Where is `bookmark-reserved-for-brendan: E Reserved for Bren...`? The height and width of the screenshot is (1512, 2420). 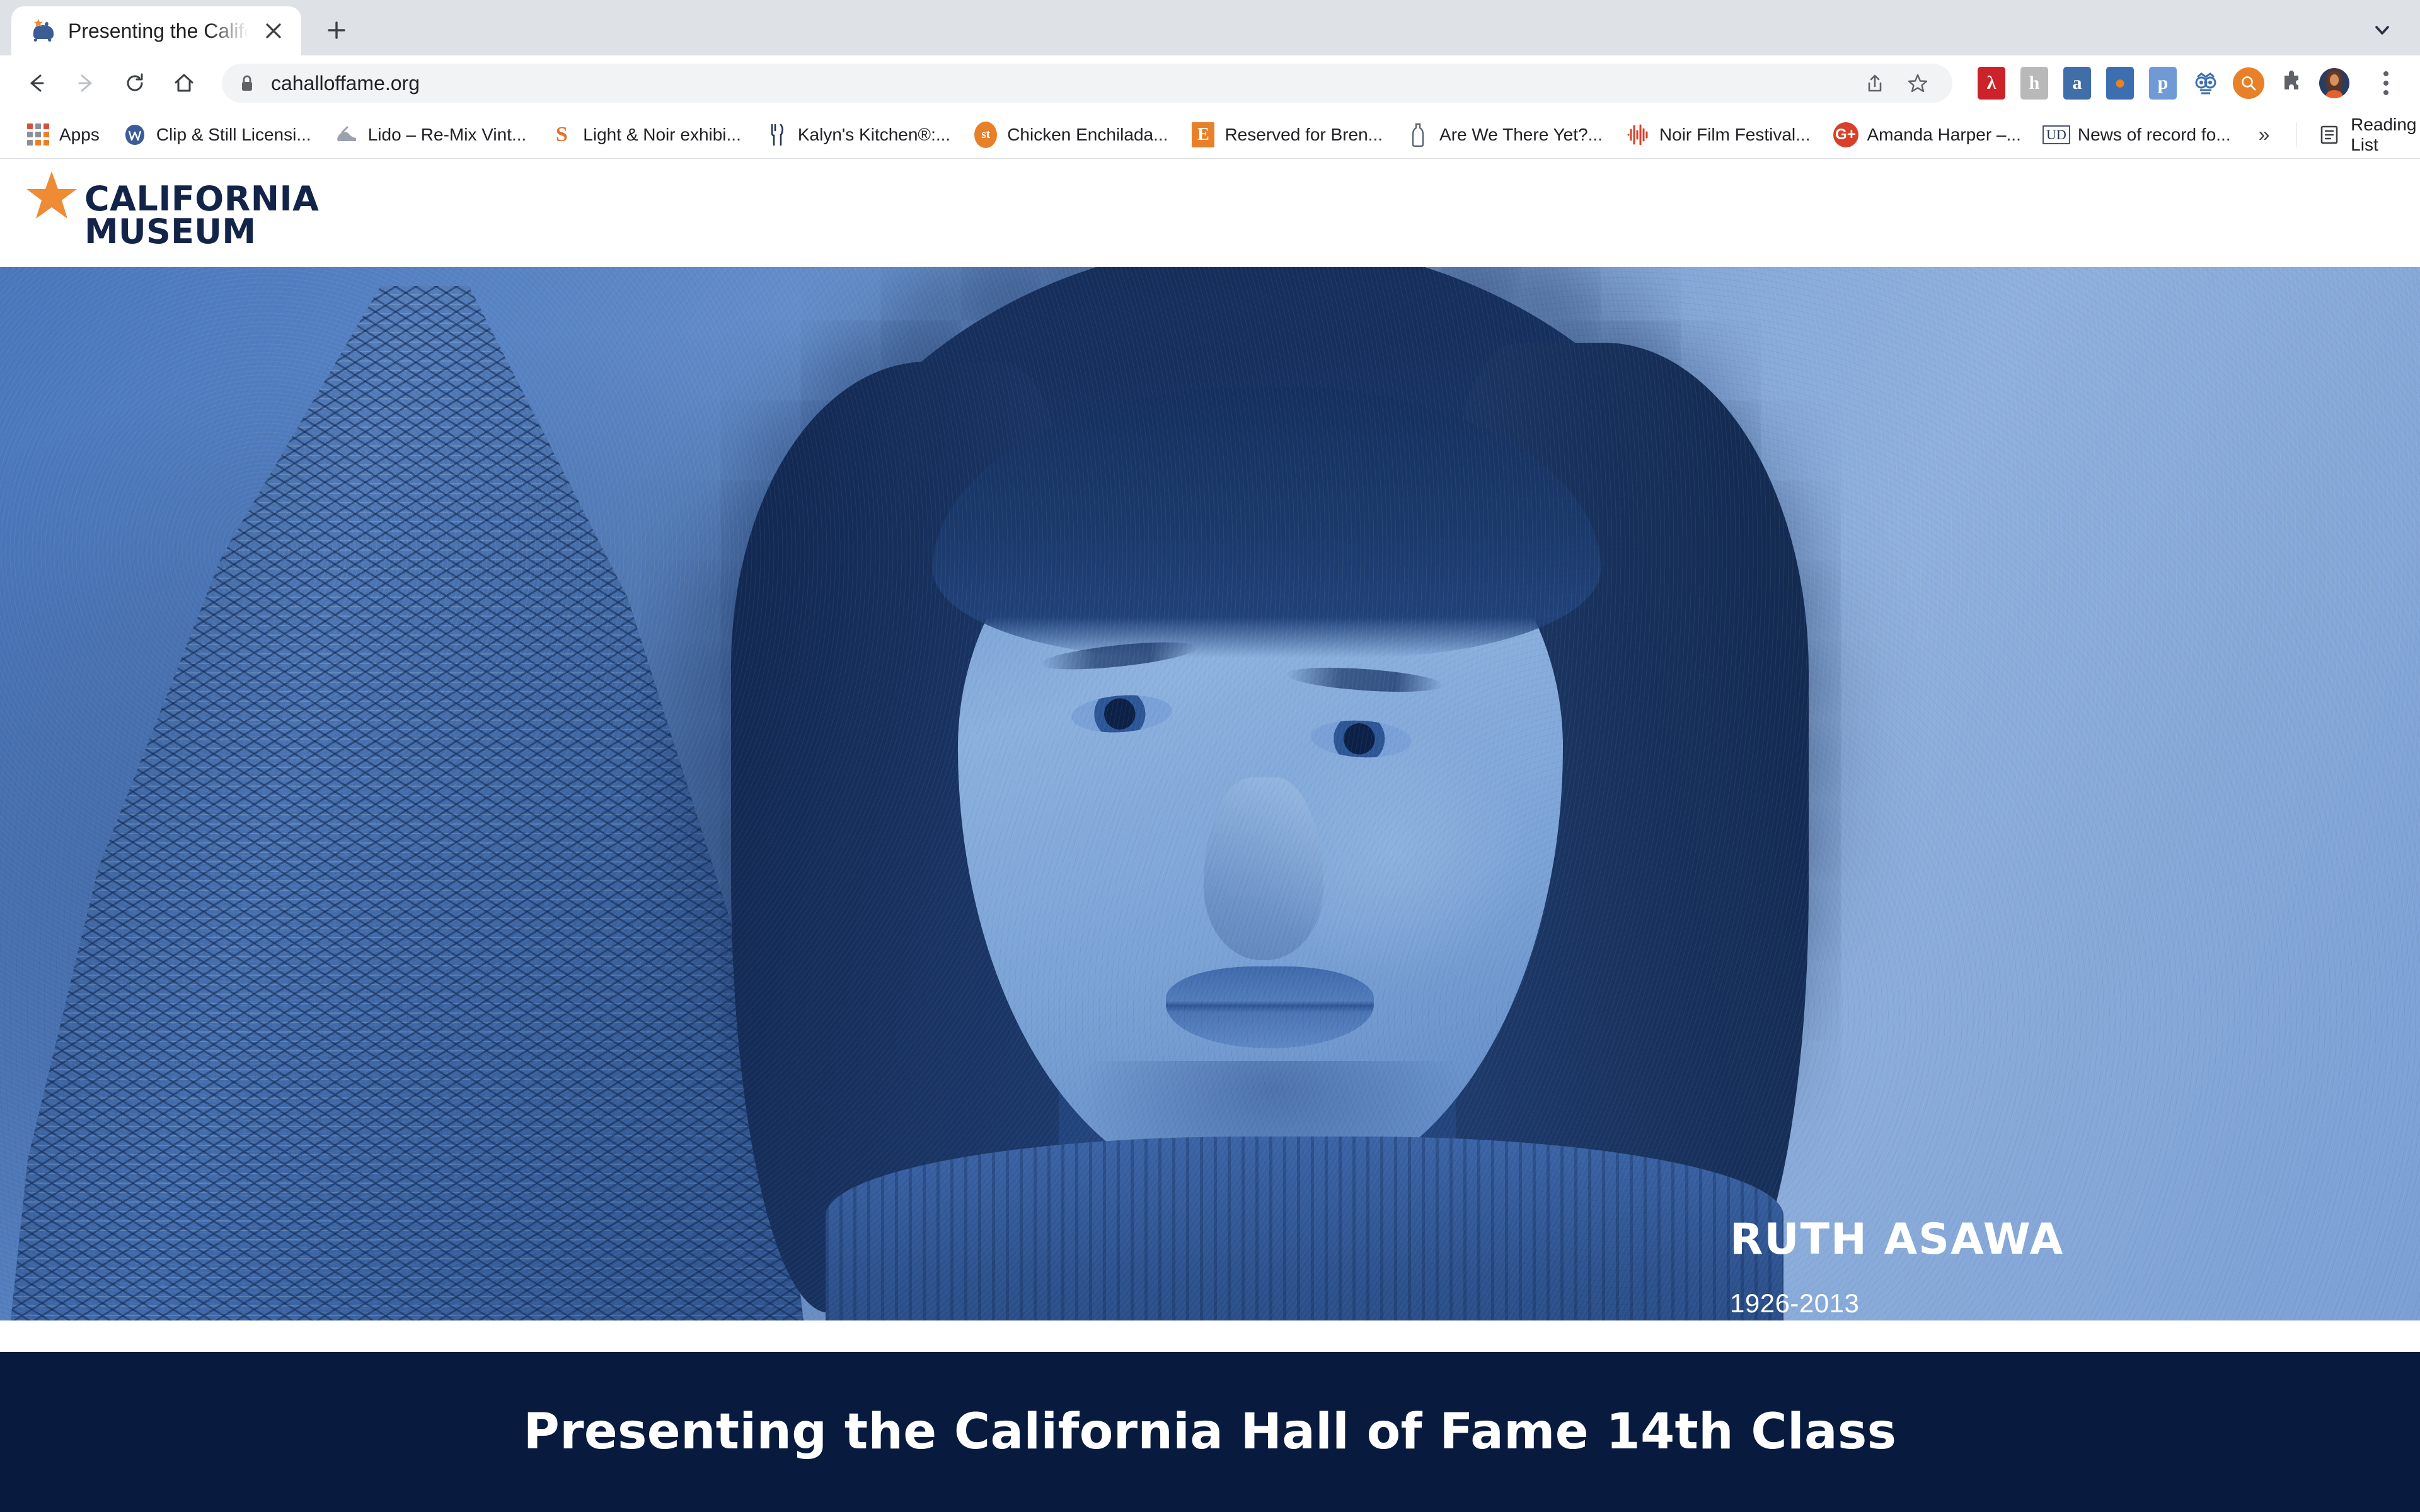
bookmark-reserved-for-brendan: E Reserved for Bren... is located at coordinates (1287, 134).